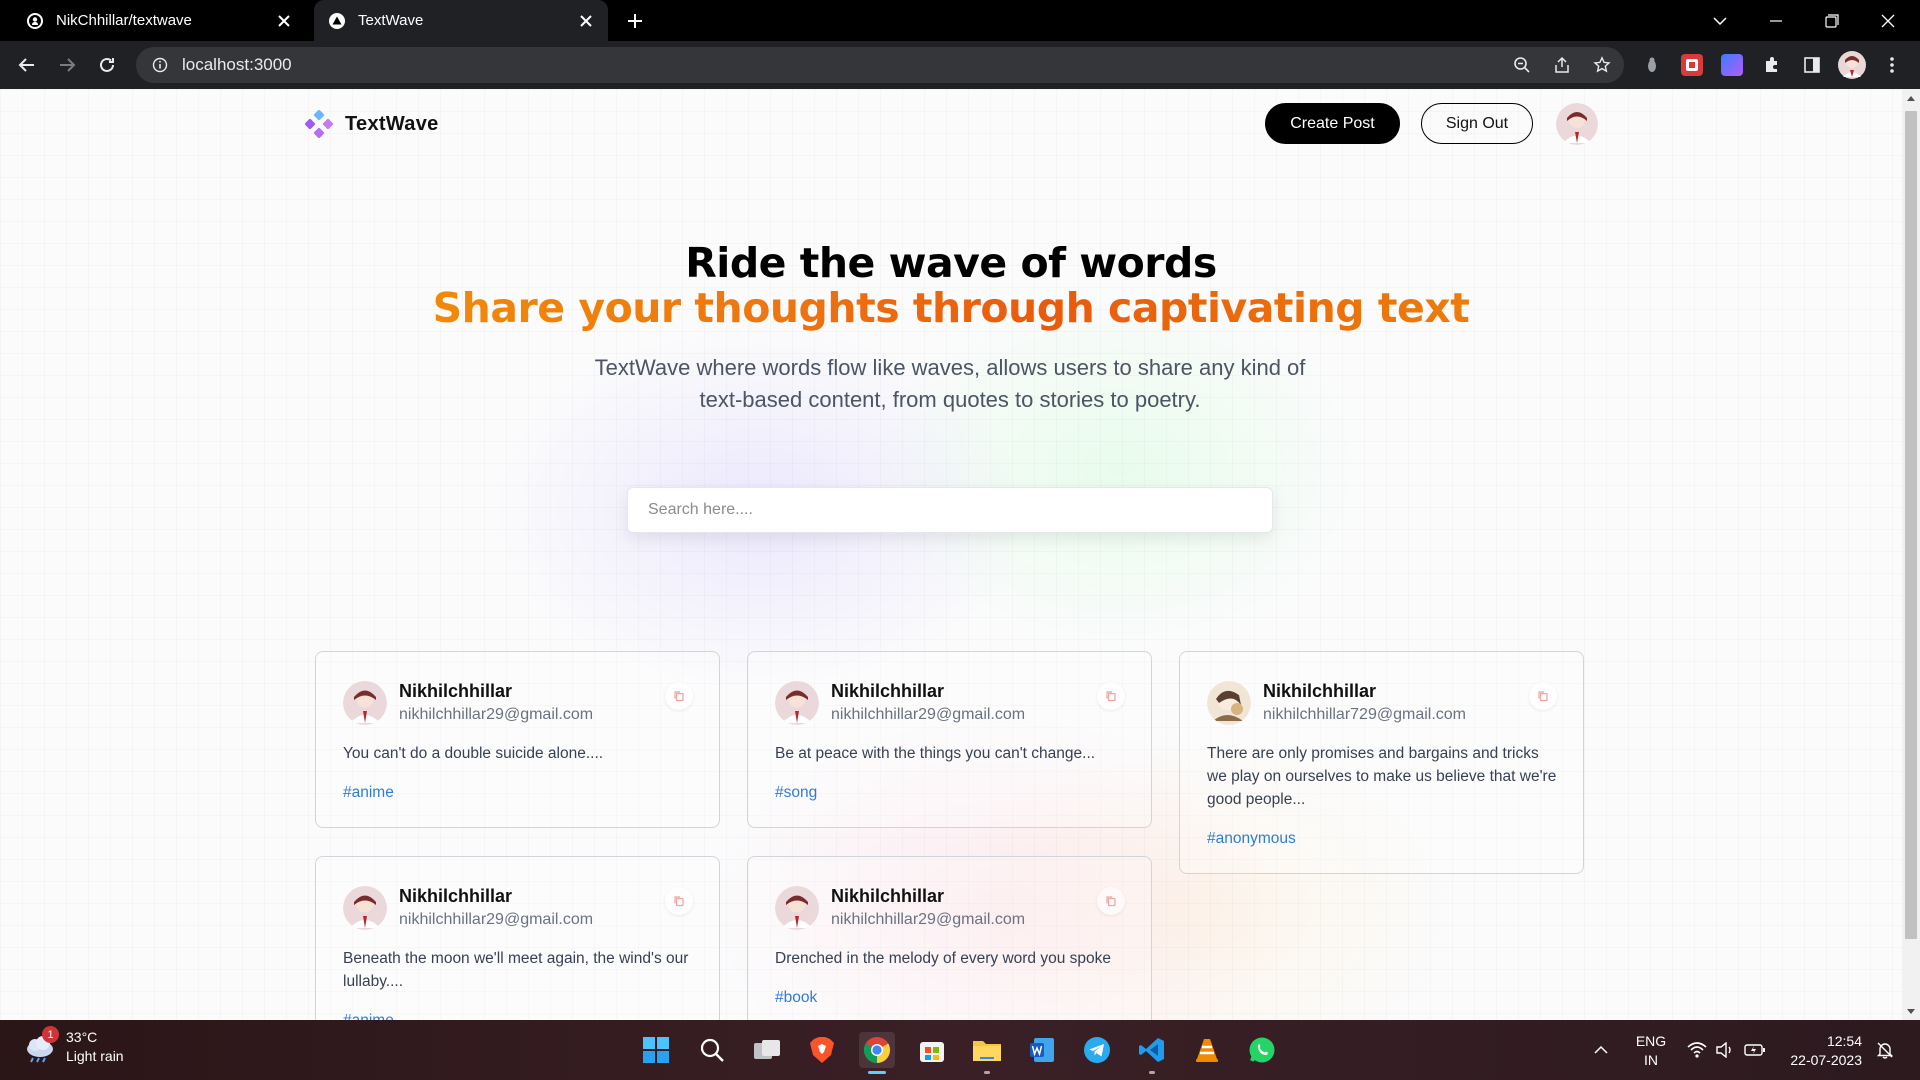 The height and width of the screenshot is (1080, 1920). I want to click on weather-temperature: 33°C, so click(82, 1037).